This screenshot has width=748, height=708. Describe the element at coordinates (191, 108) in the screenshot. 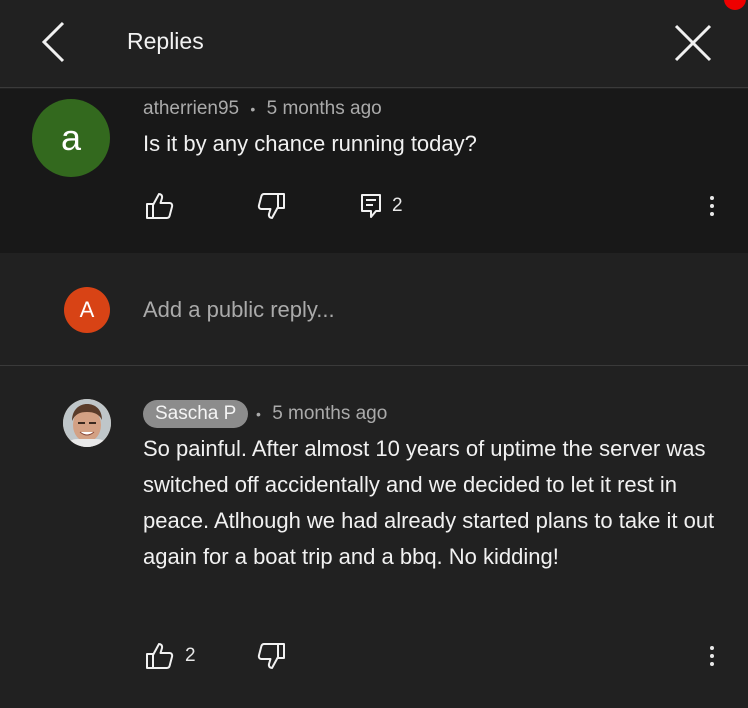

I see `comment-author: atherrien95` at that location.